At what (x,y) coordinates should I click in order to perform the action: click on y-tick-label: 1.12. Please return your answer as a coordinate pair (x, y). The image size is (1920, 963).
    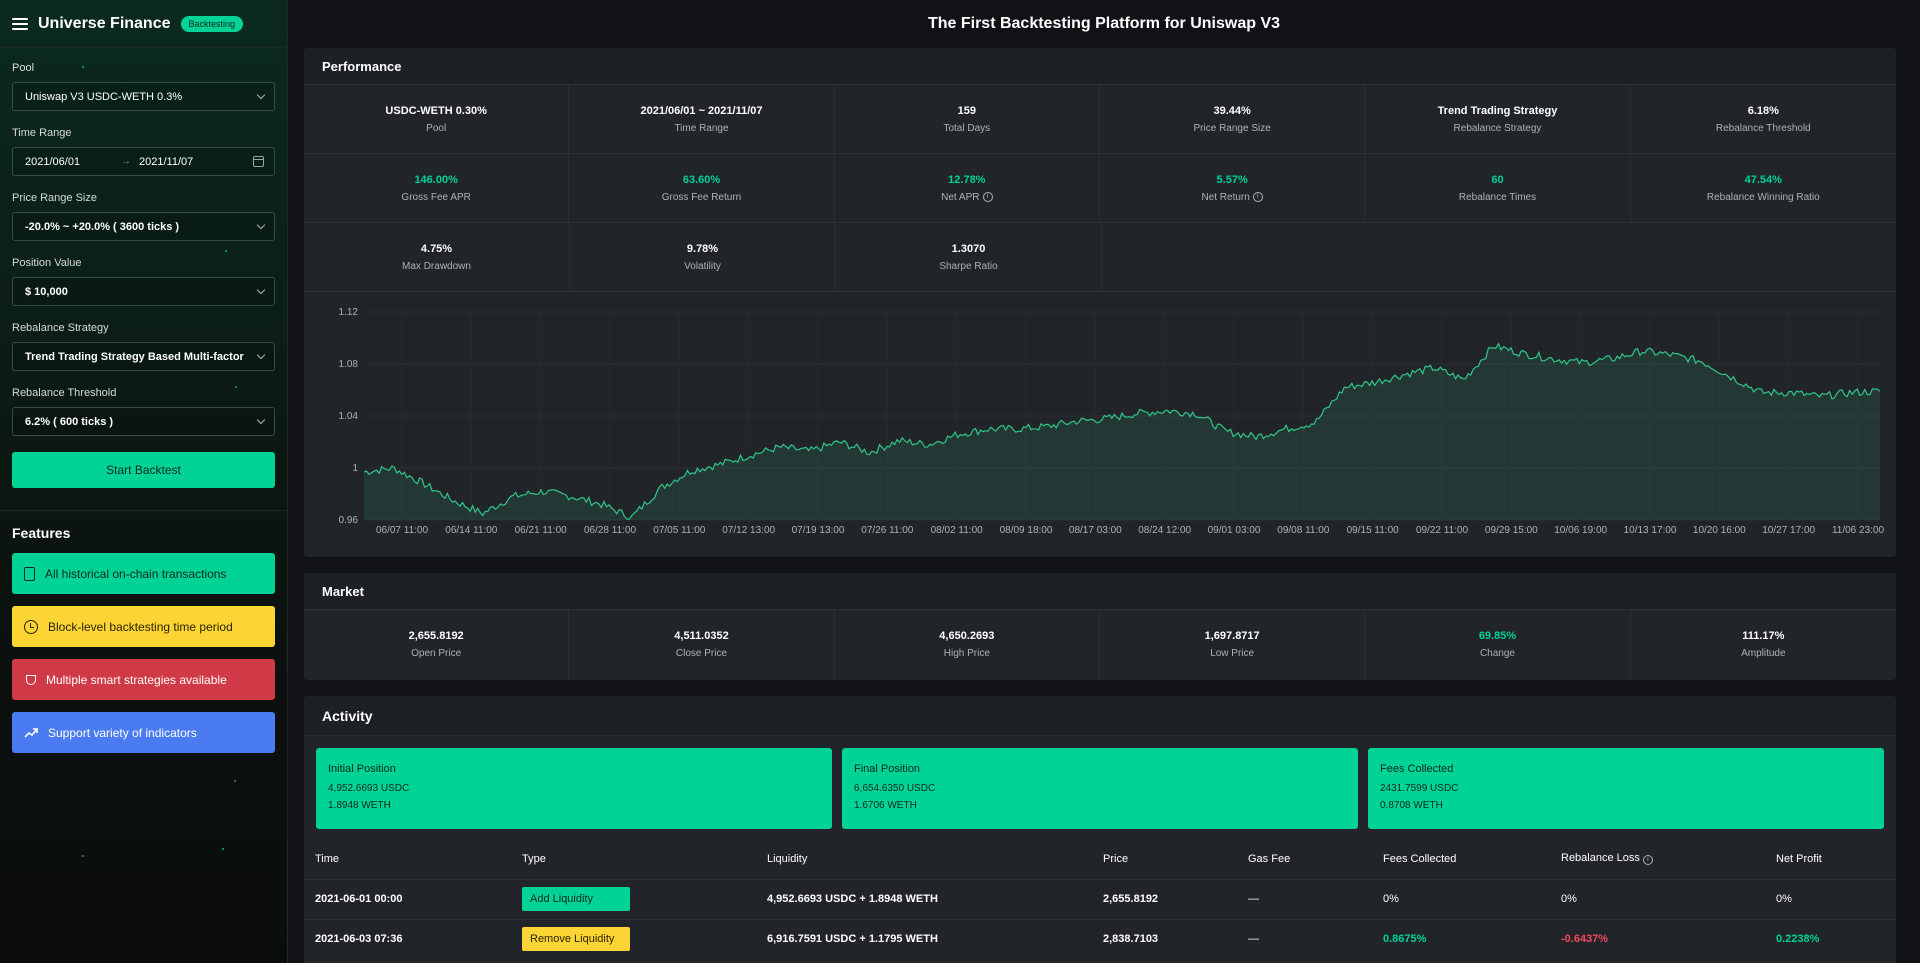
    Looking at the image, I should click on (349, 312).